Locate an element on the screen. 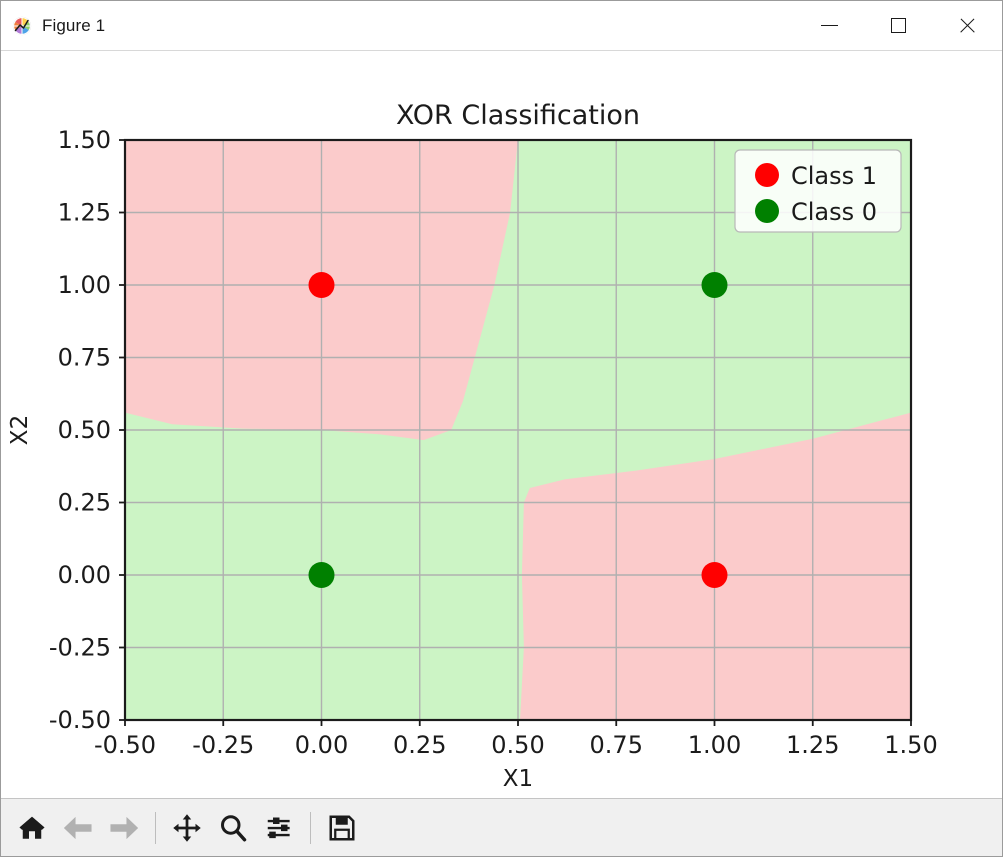 This screenshot has height=857, width=1003. plot-title: XOR Classification is located at coordinates (518, 115).